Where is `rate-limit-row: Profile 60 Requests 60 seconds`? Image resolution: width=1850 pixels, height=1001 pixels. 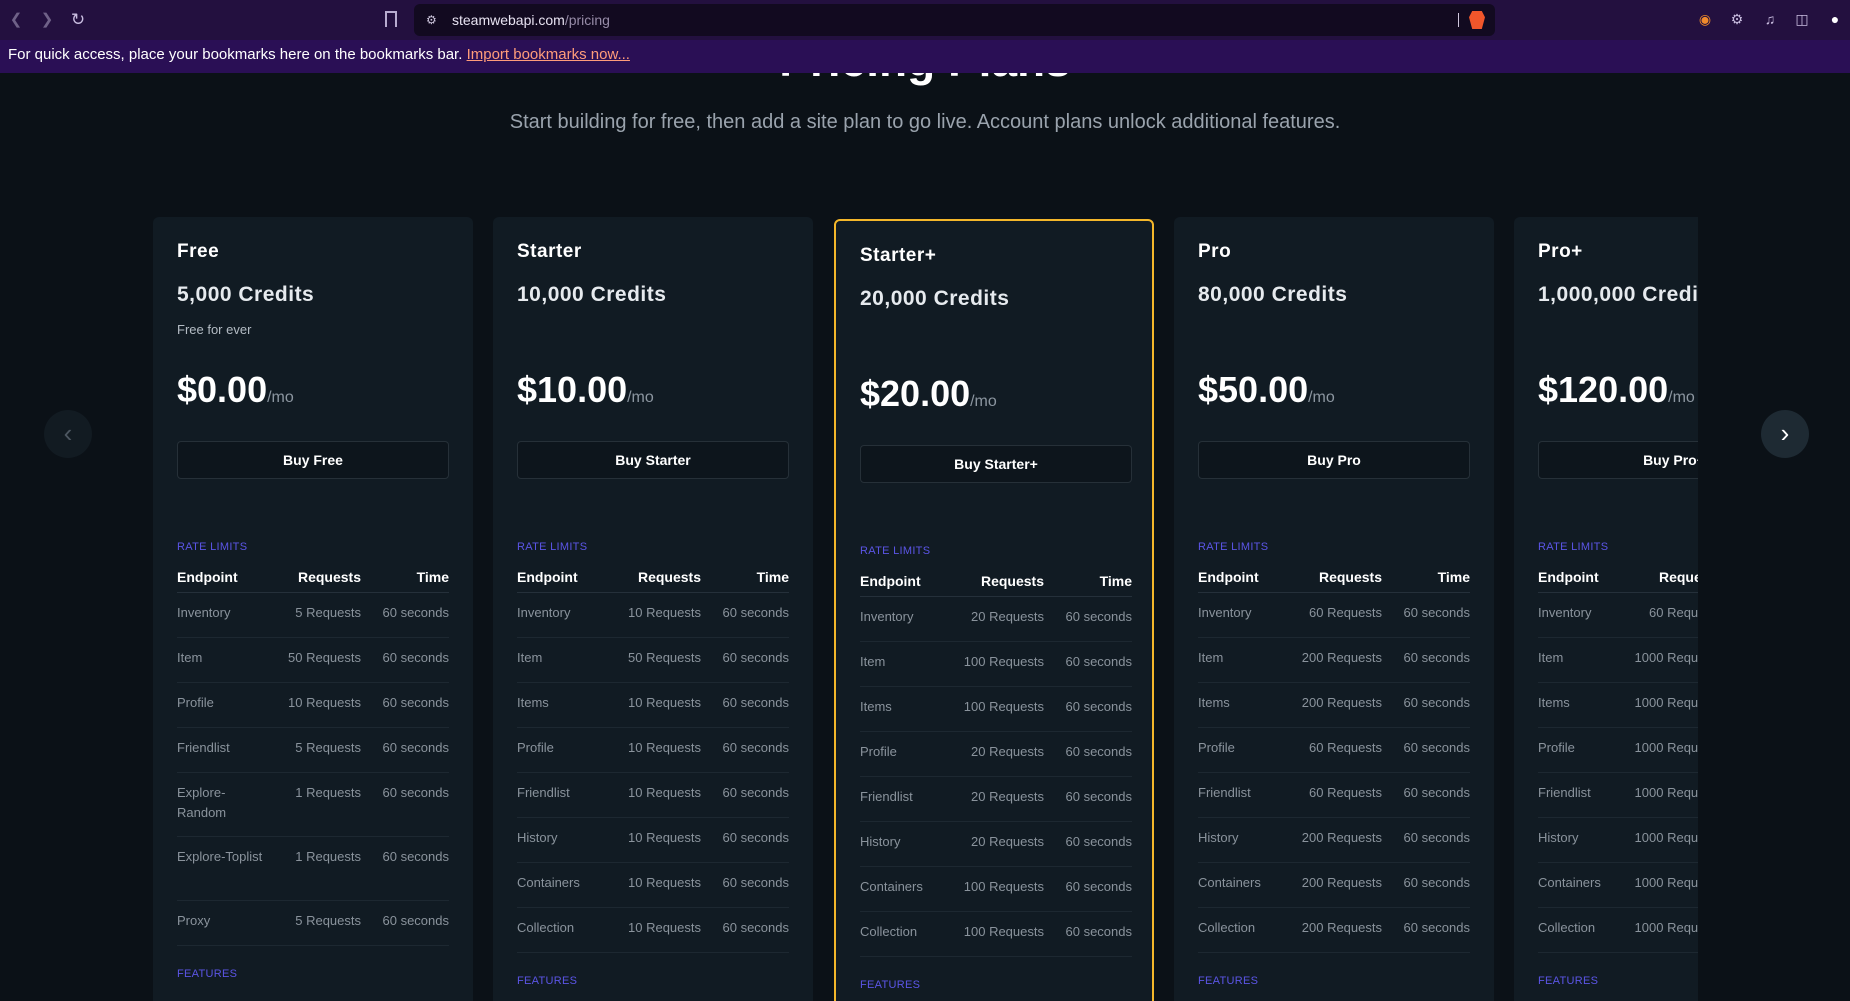 rate-limit-row: Profile 60 Requests 60 seconds is located at coordinates (1334, 750).